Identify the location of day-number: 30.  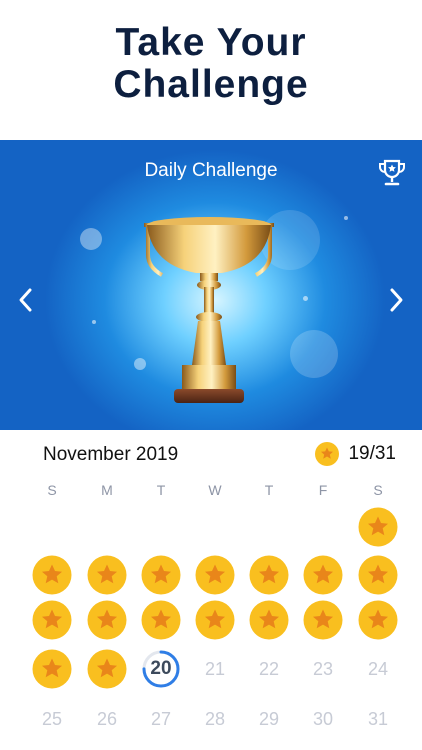
(323, 718).